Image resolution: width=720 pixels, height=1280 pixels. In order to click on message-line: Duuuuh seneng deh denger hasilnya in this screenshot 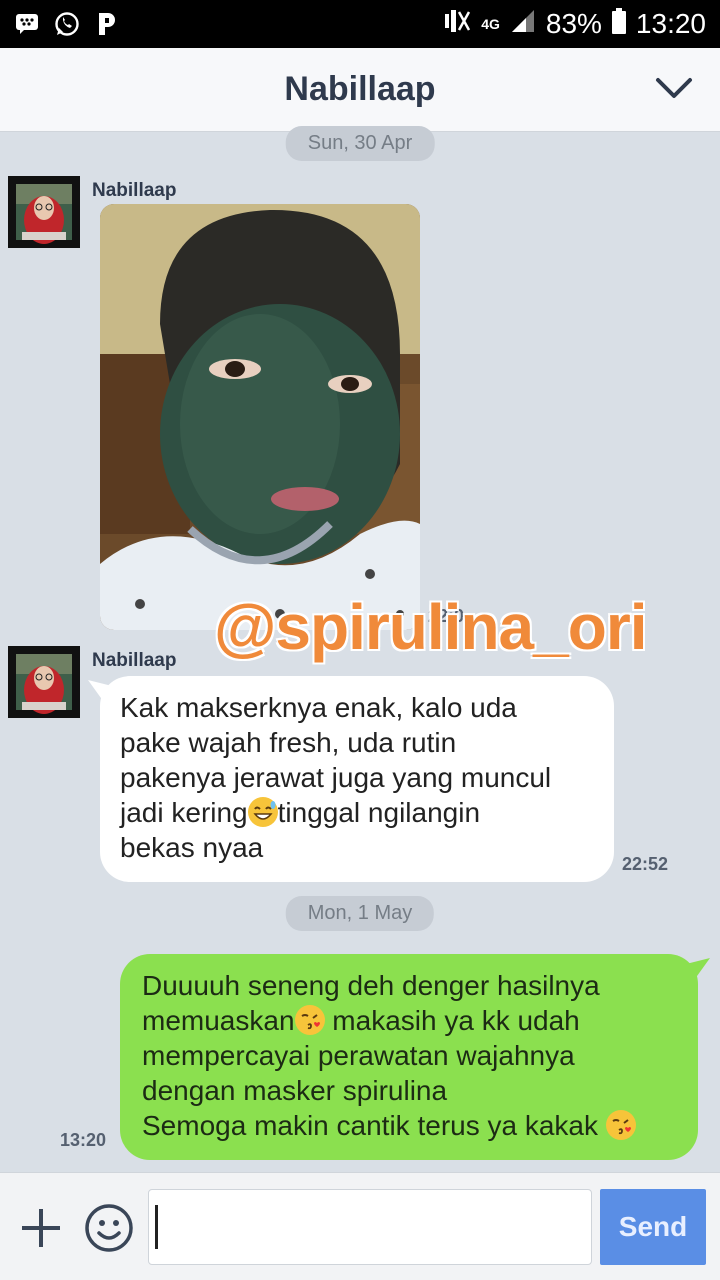, I will do `click(371, 985)`.